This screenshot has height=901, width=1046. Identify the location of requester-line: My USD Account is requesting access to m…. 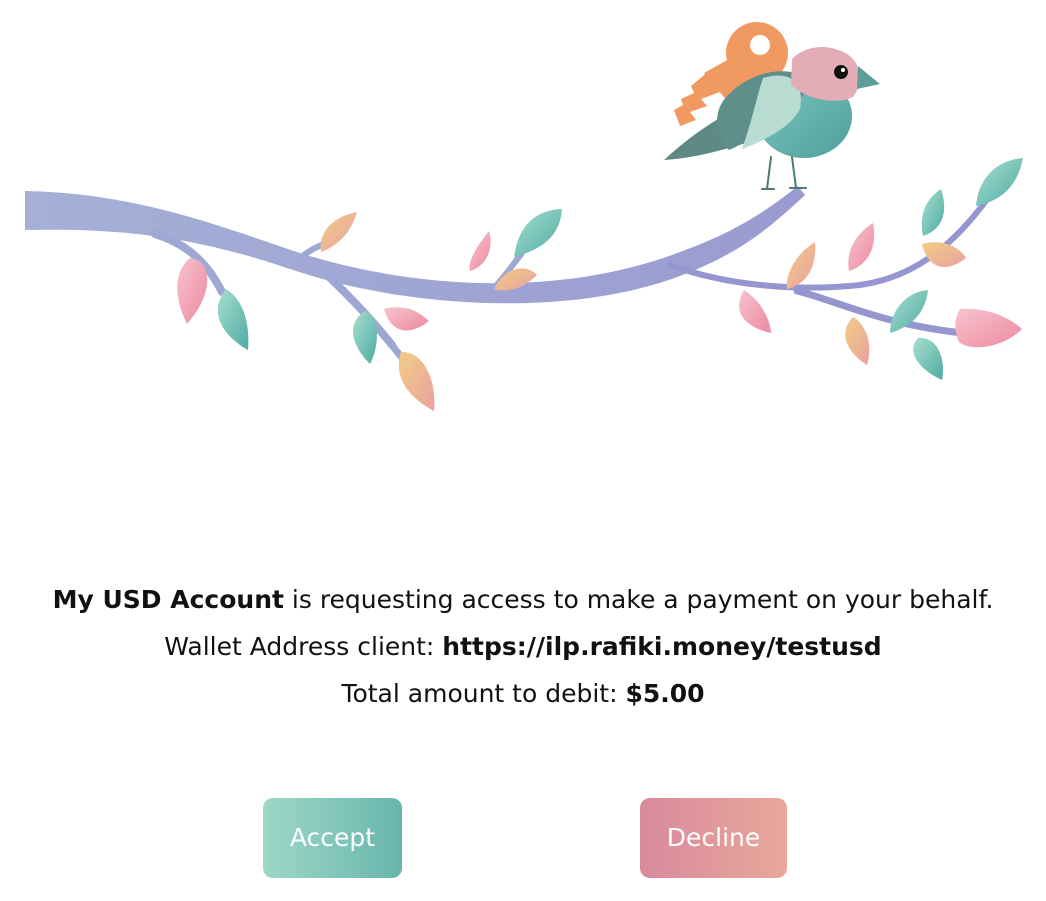
(523, 599).